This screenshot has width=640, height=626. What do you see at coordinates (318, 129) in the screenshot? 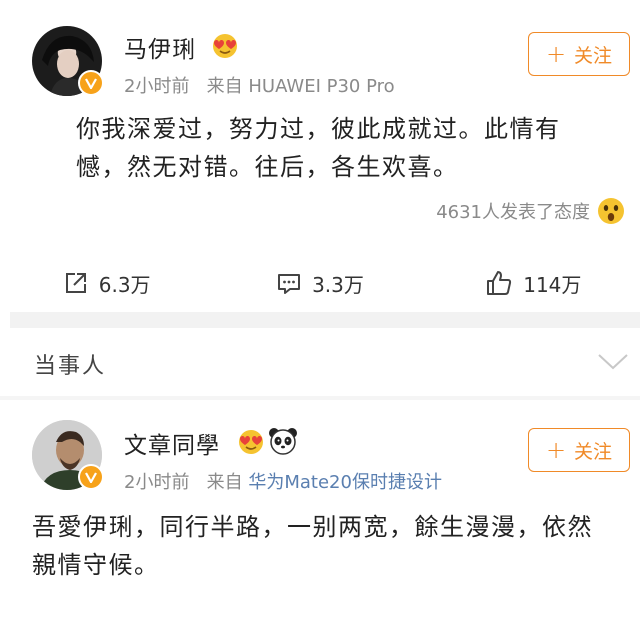
I see `content-line: 你我深爱过，努力过，彼此成就过。此情有` at bounding box center [318, 129].